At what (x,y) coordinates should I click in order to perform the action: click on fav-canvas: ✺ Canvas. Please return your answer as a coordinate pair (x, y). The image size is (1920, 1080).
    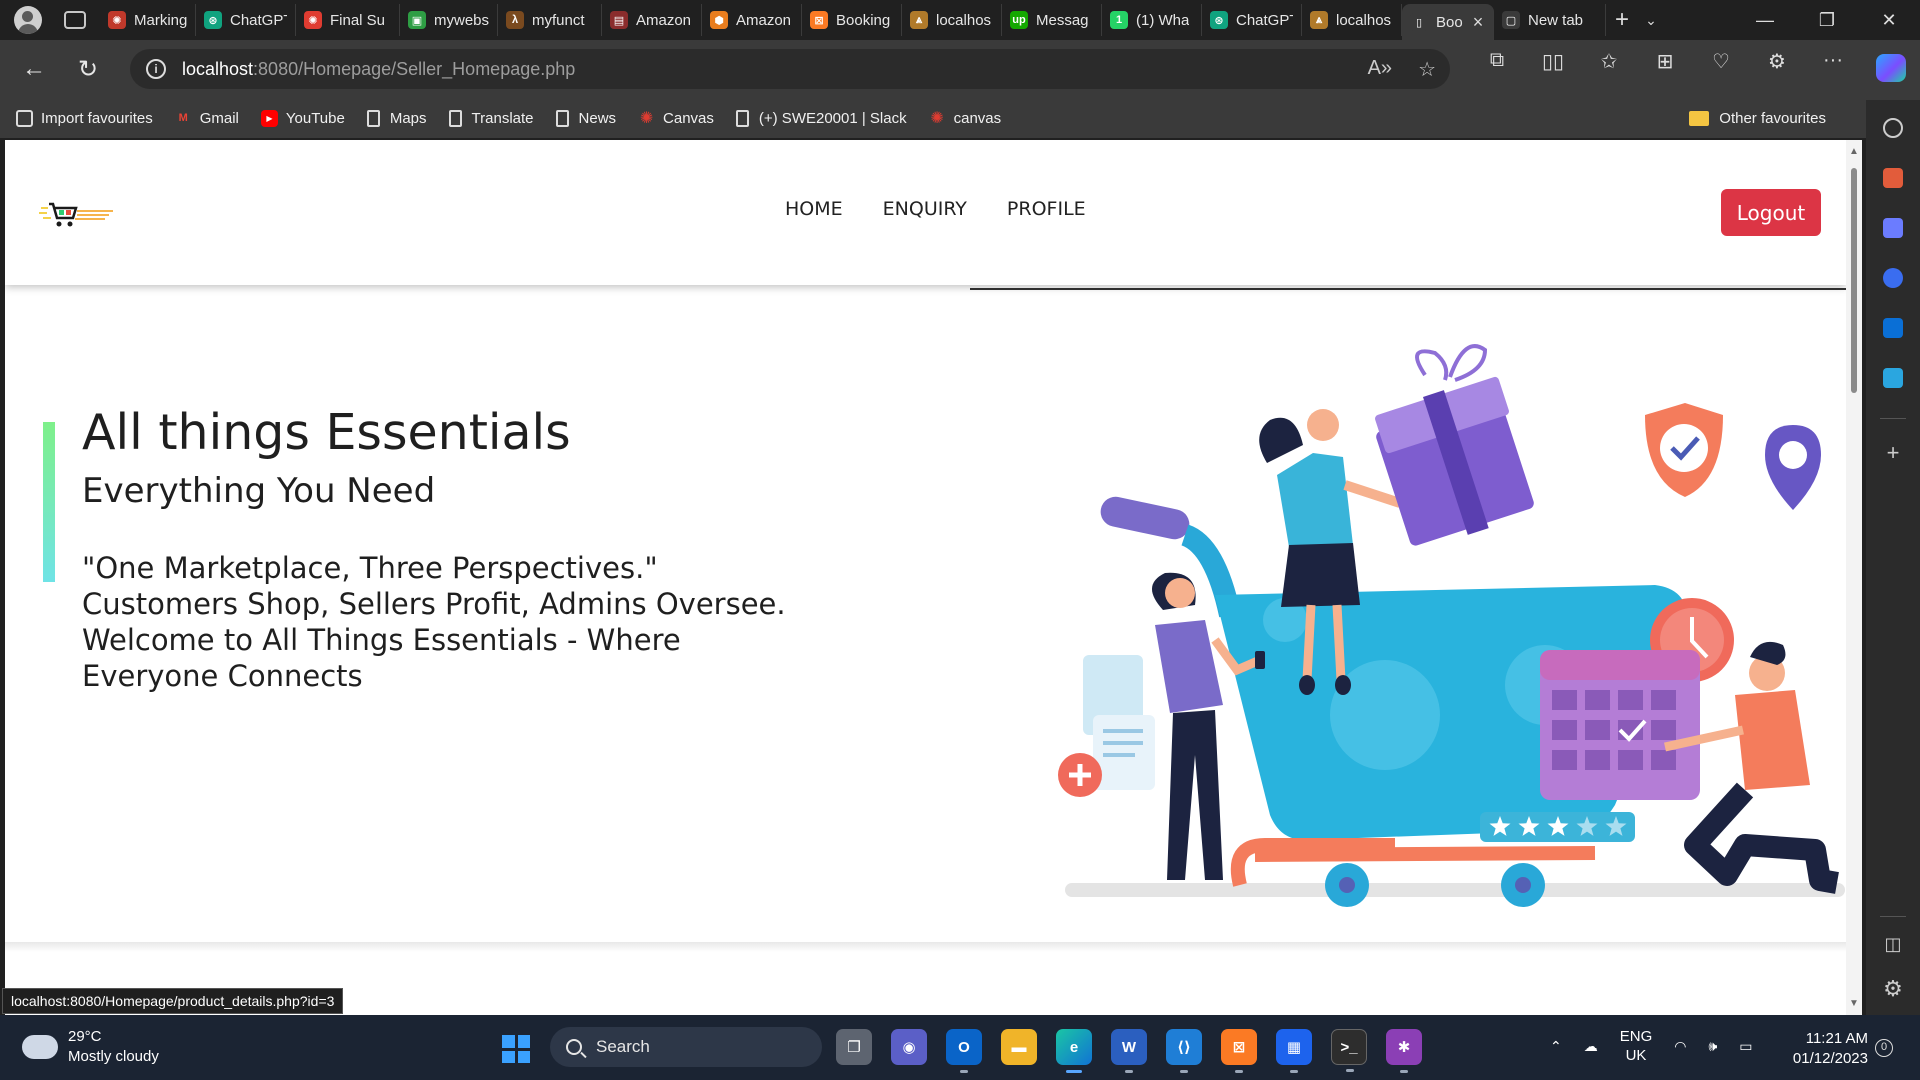
    Looking at the image, I should click on (676, 119).